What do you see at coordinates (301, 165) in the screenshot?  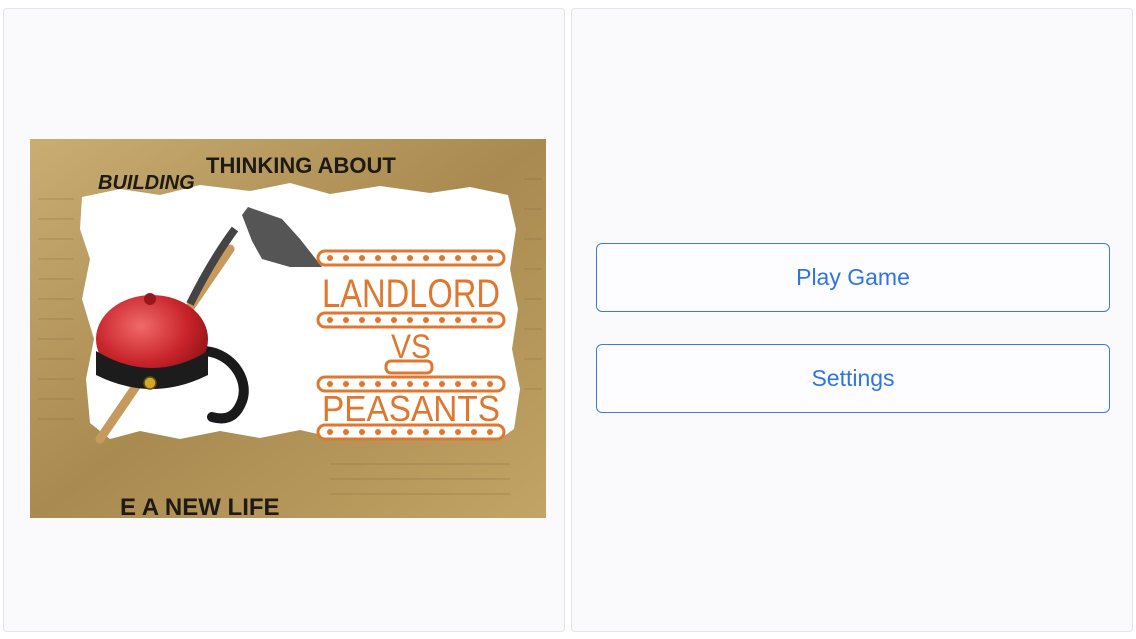 I see `headline-thinking: THINKING ABOUT` at bounding box center [301, 165].